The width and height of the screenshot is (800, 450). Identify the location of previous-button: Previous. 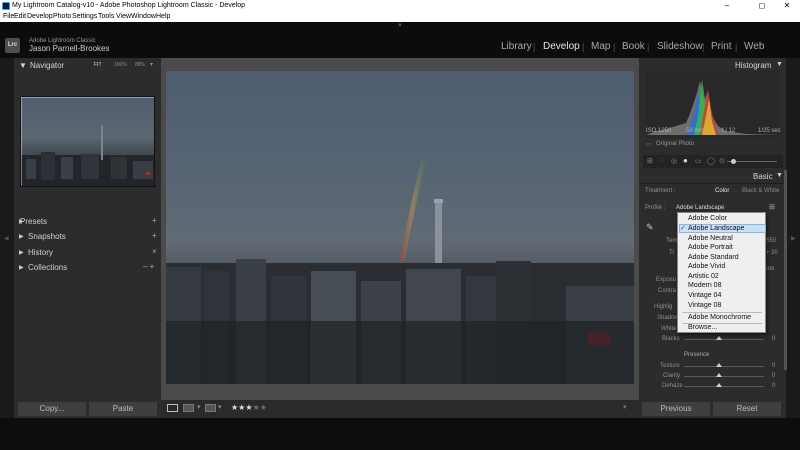
(676, 409).